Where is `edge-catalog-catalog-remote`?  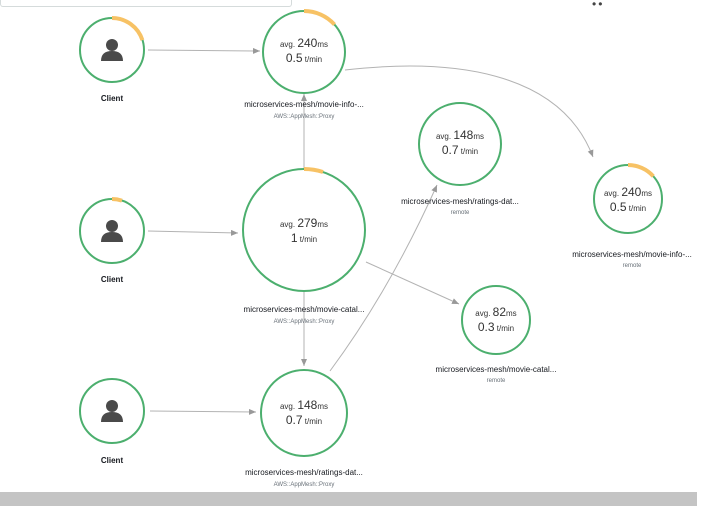 edge-catalog-catalog-remote is located at coordinates (412, 283).